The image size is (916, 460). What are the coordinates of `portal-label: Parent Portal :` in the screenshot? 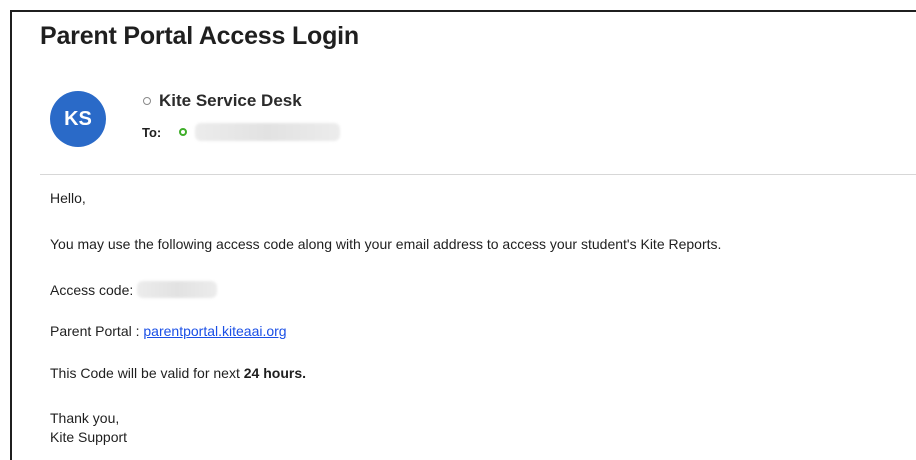 It's located at (97, 331).